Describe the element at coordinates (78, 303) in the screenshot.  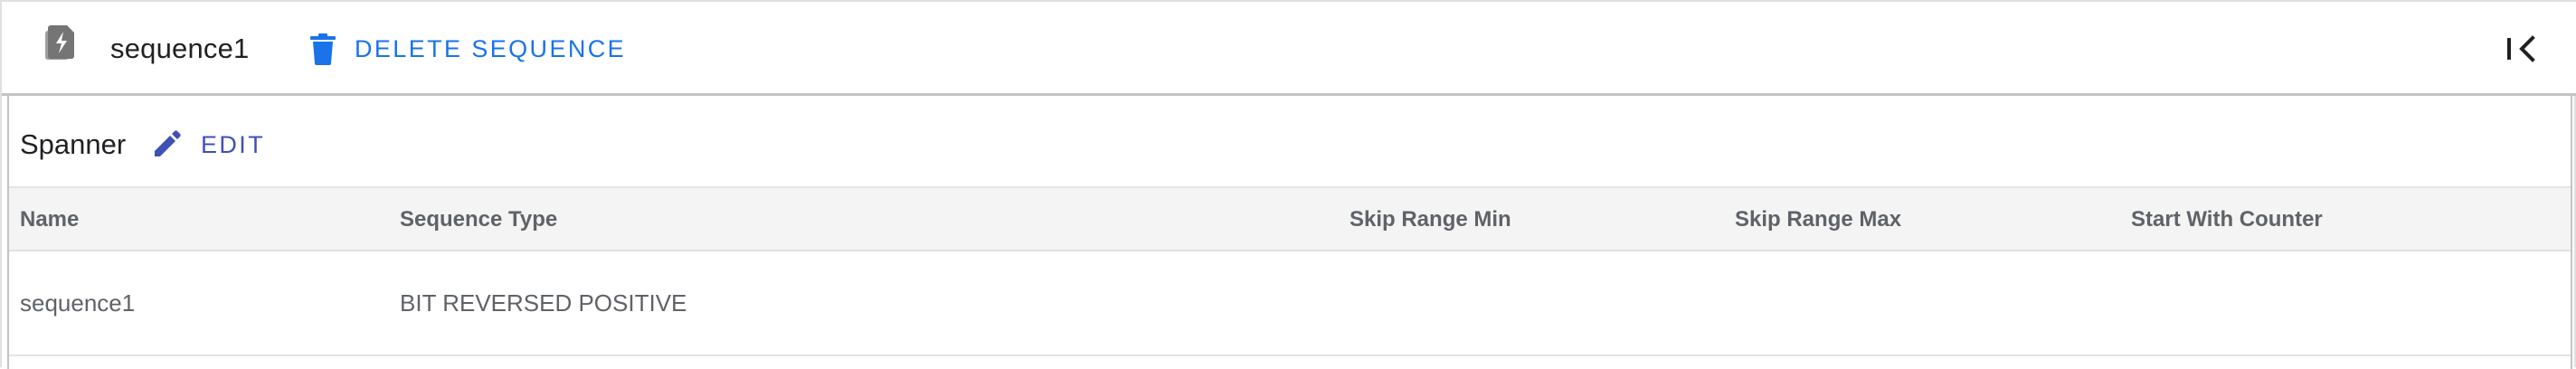
I see `cell-name: sequence1` at that location.